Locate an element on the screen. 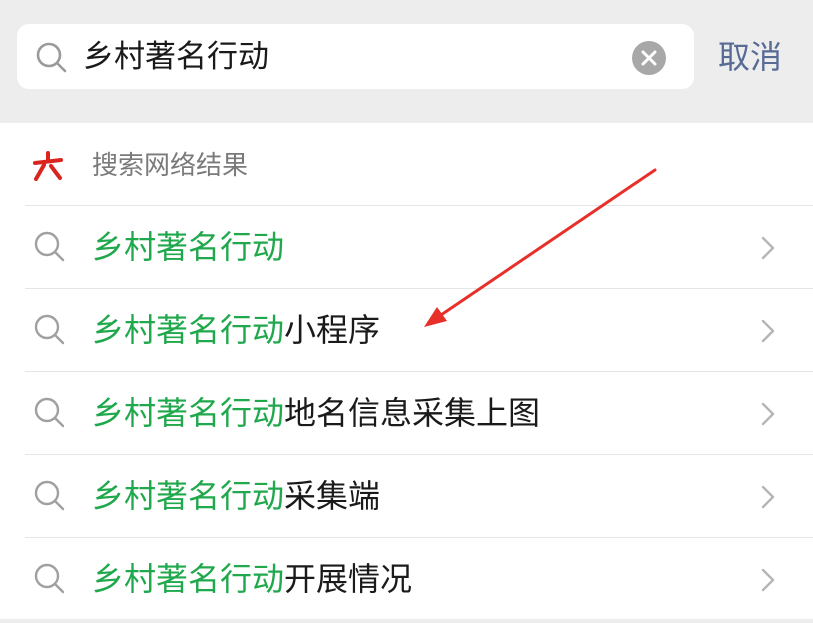  result-text: 乡村著名行动 is located at coordinates (188, 247).